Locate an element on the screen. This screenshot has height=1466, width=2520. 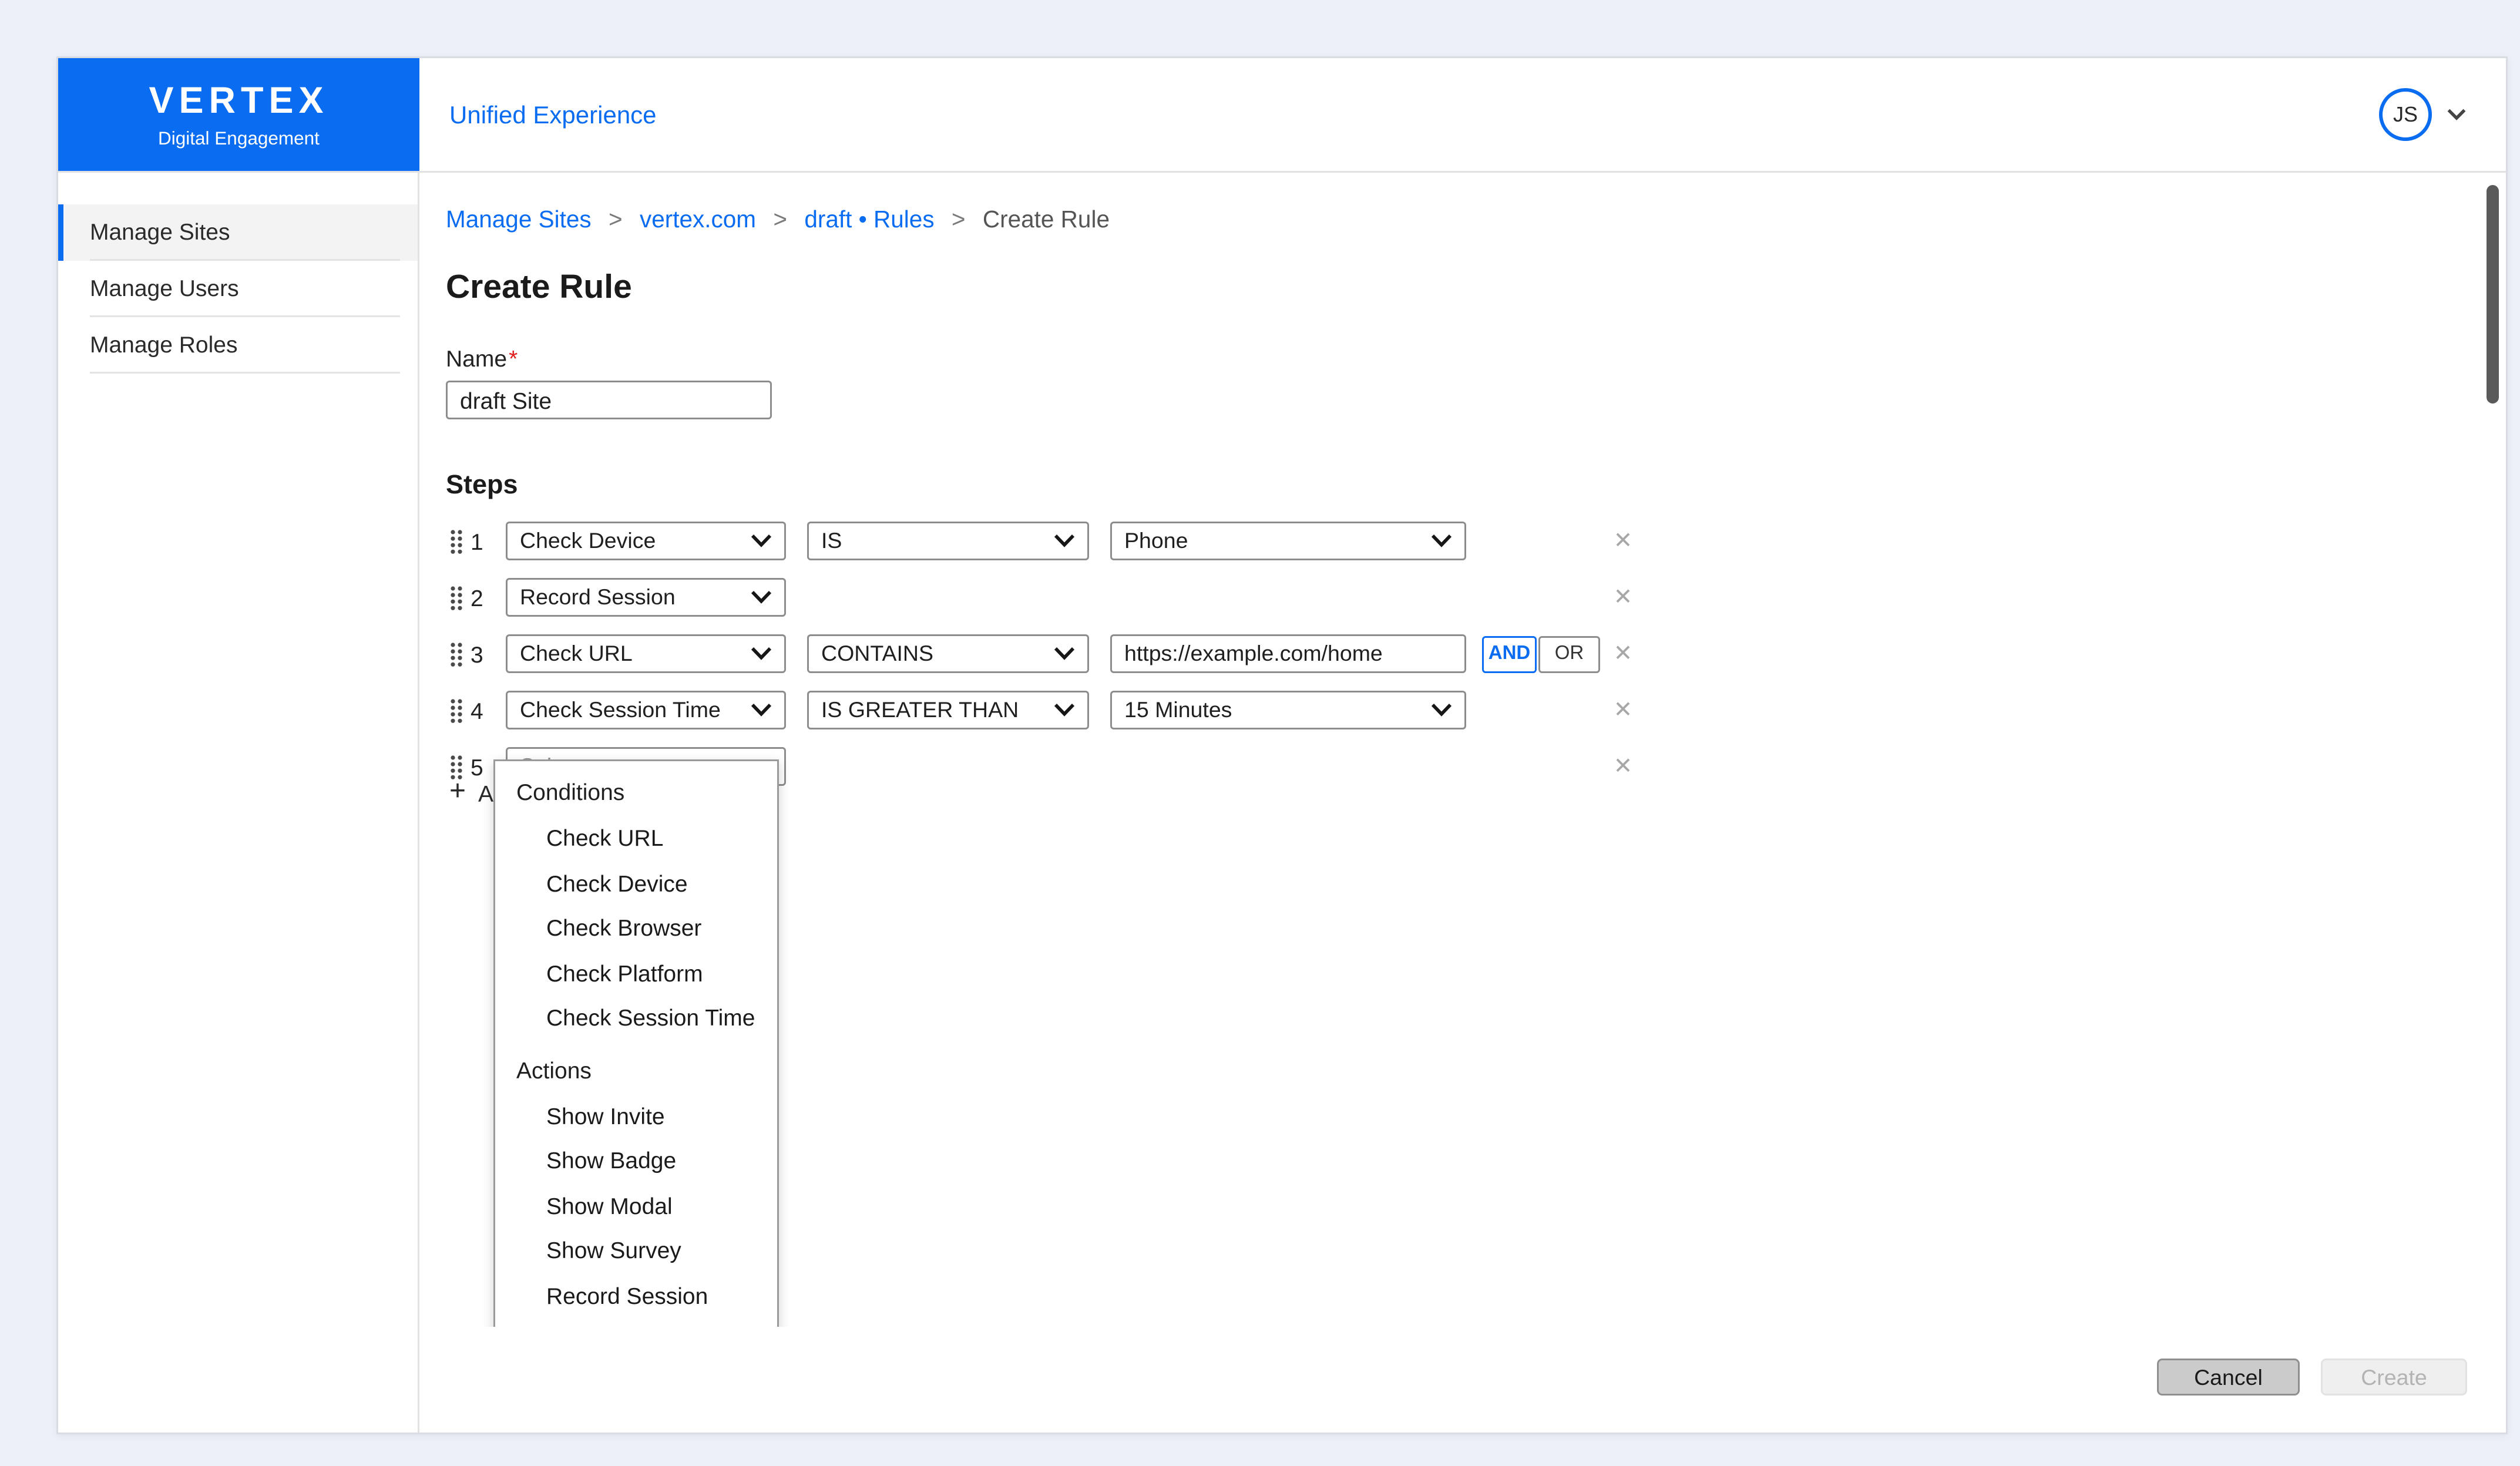
menu-option: Show Modal is located at coordinates (636, 1206).